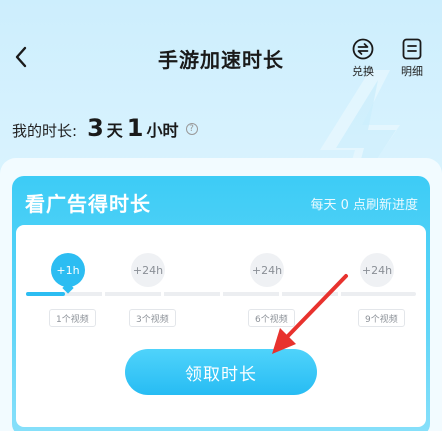 The height and width of the screenshot is (431, 442). I want to click on balance-days-unit: 天, so click(114, 130).